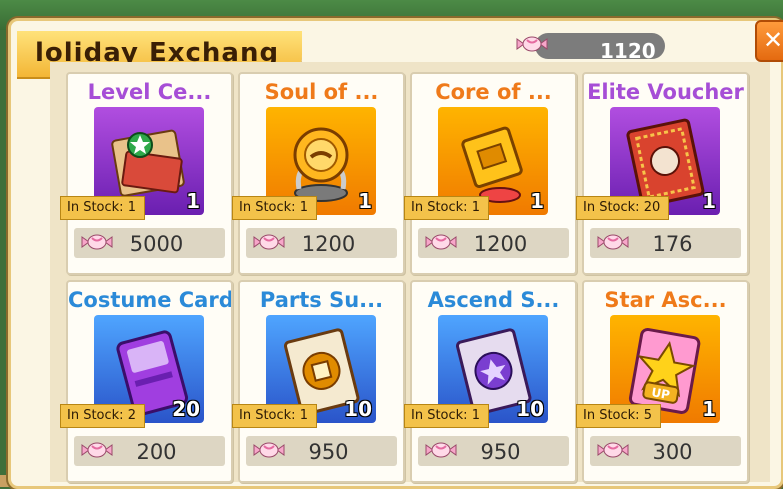 This screenshot has width=783, height=489. Describe the element at coordinates (490, 173) in the screenshot. I see `shop-item-card: Core of ... 1 In Stock: 1 1200` at that location.